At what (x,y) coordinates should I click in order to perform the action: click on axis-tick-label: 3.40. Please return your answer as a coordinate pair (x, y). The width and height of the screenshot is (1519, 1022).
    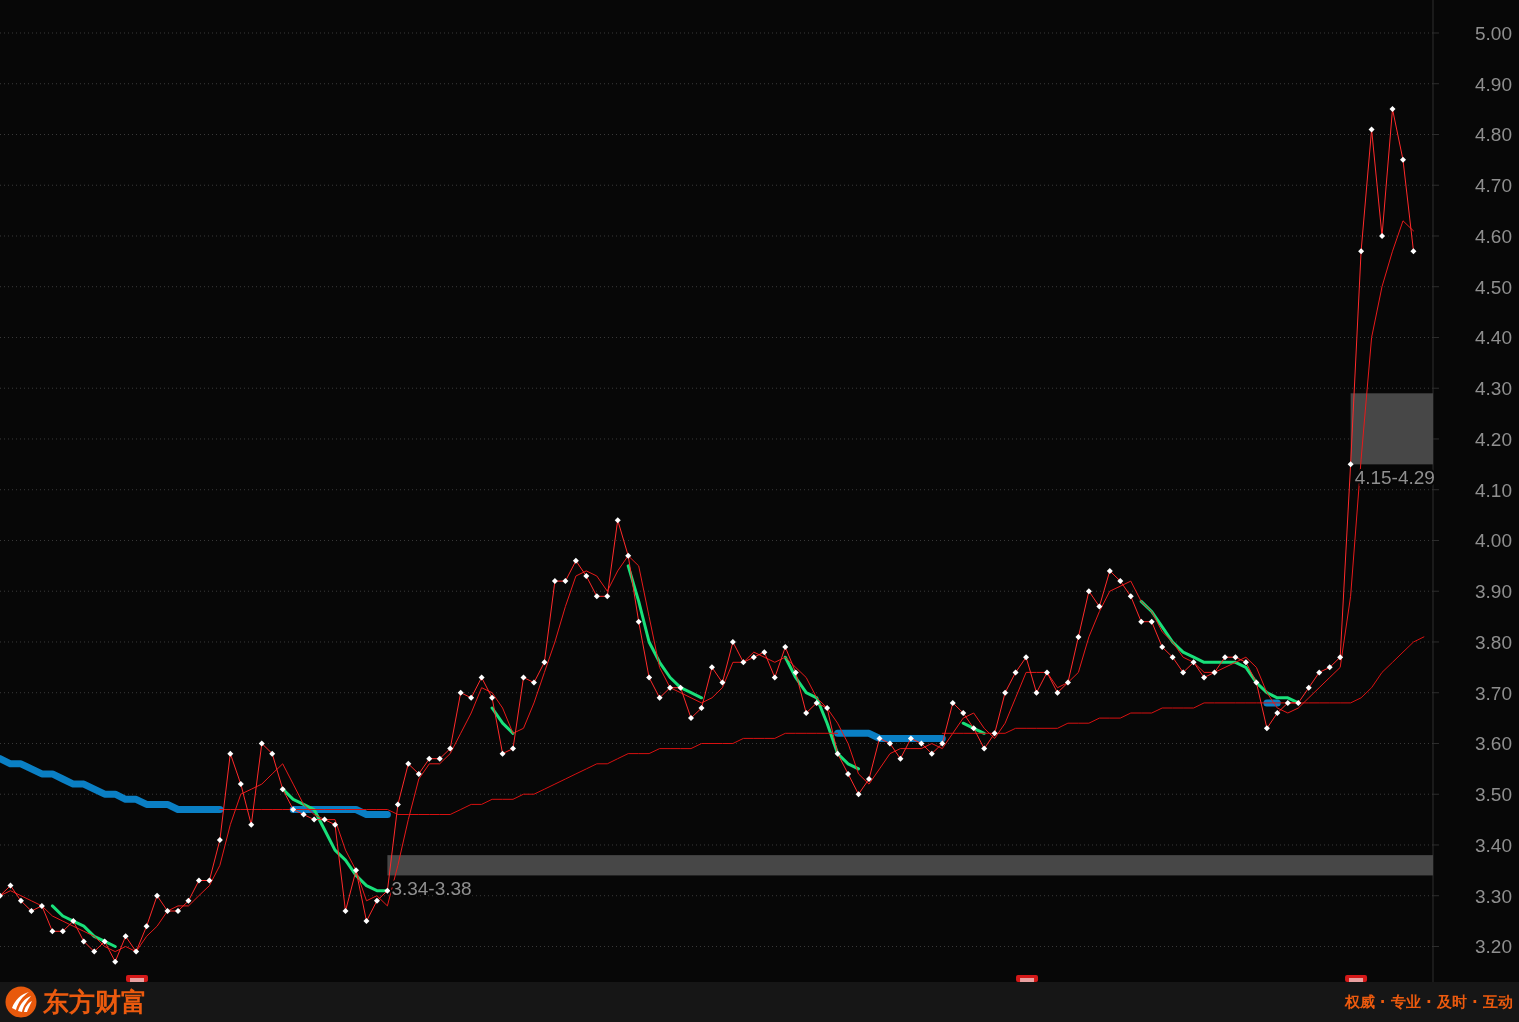
    Looking at the image, I should click on (1493, 845).